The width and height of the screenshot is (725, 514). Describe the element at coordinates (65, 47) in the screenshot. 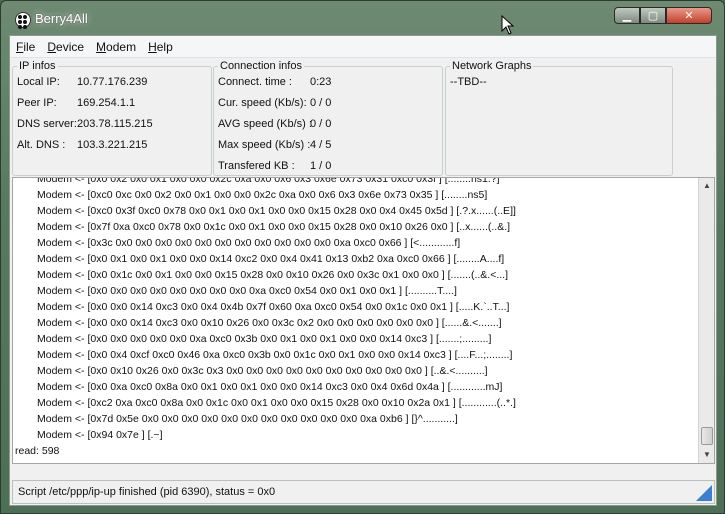

I see `menu-device: Device` at that location.